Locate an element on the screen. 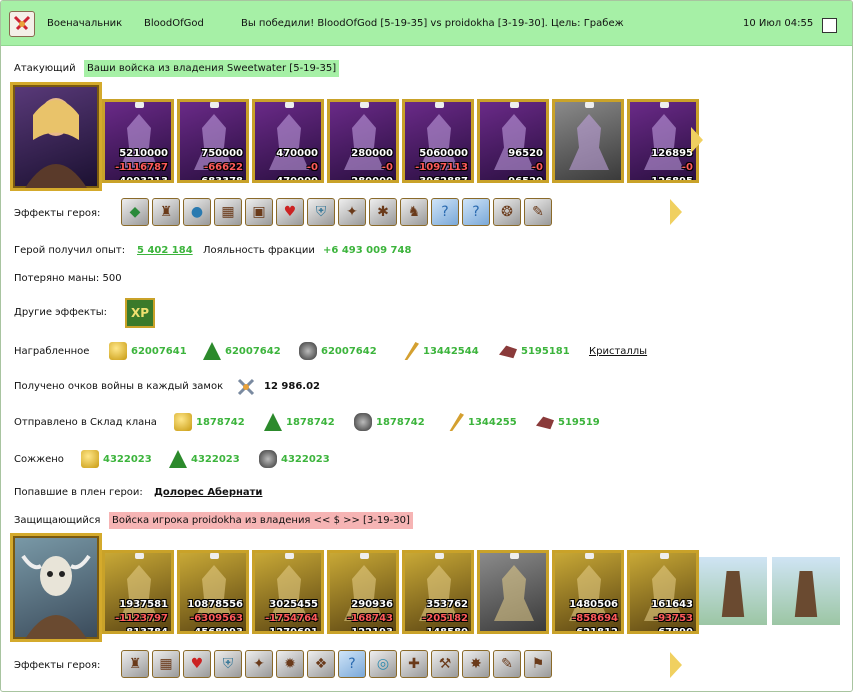  unit-slot: 3025455 -1754764 1270691 is located at coordinates (288, 592).